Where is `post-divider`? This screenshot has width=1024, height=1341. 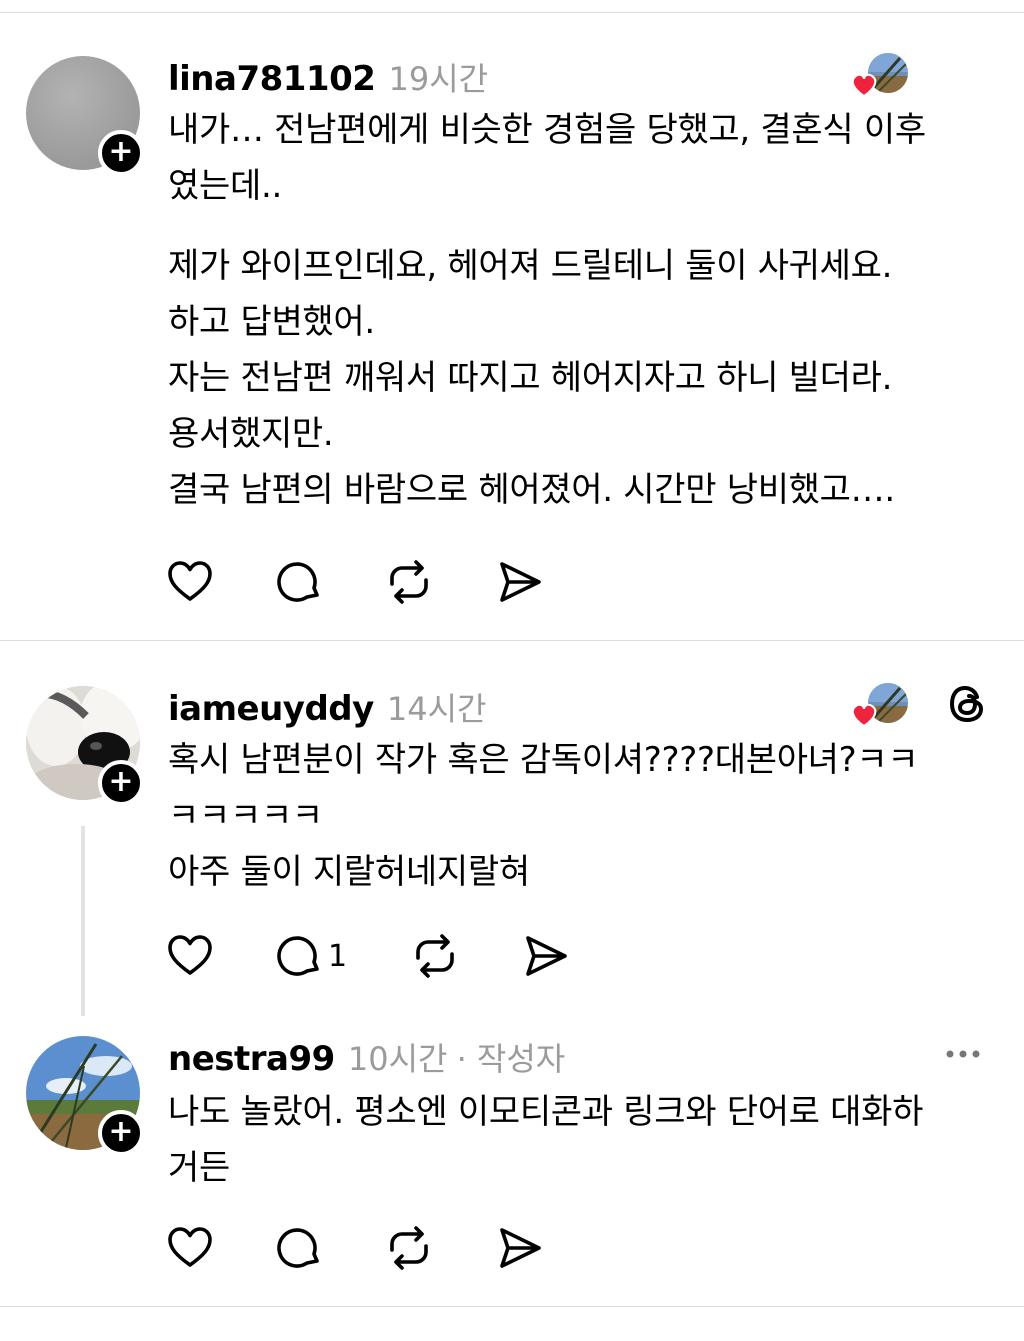
post-divider is located at coordinates (512, 640).